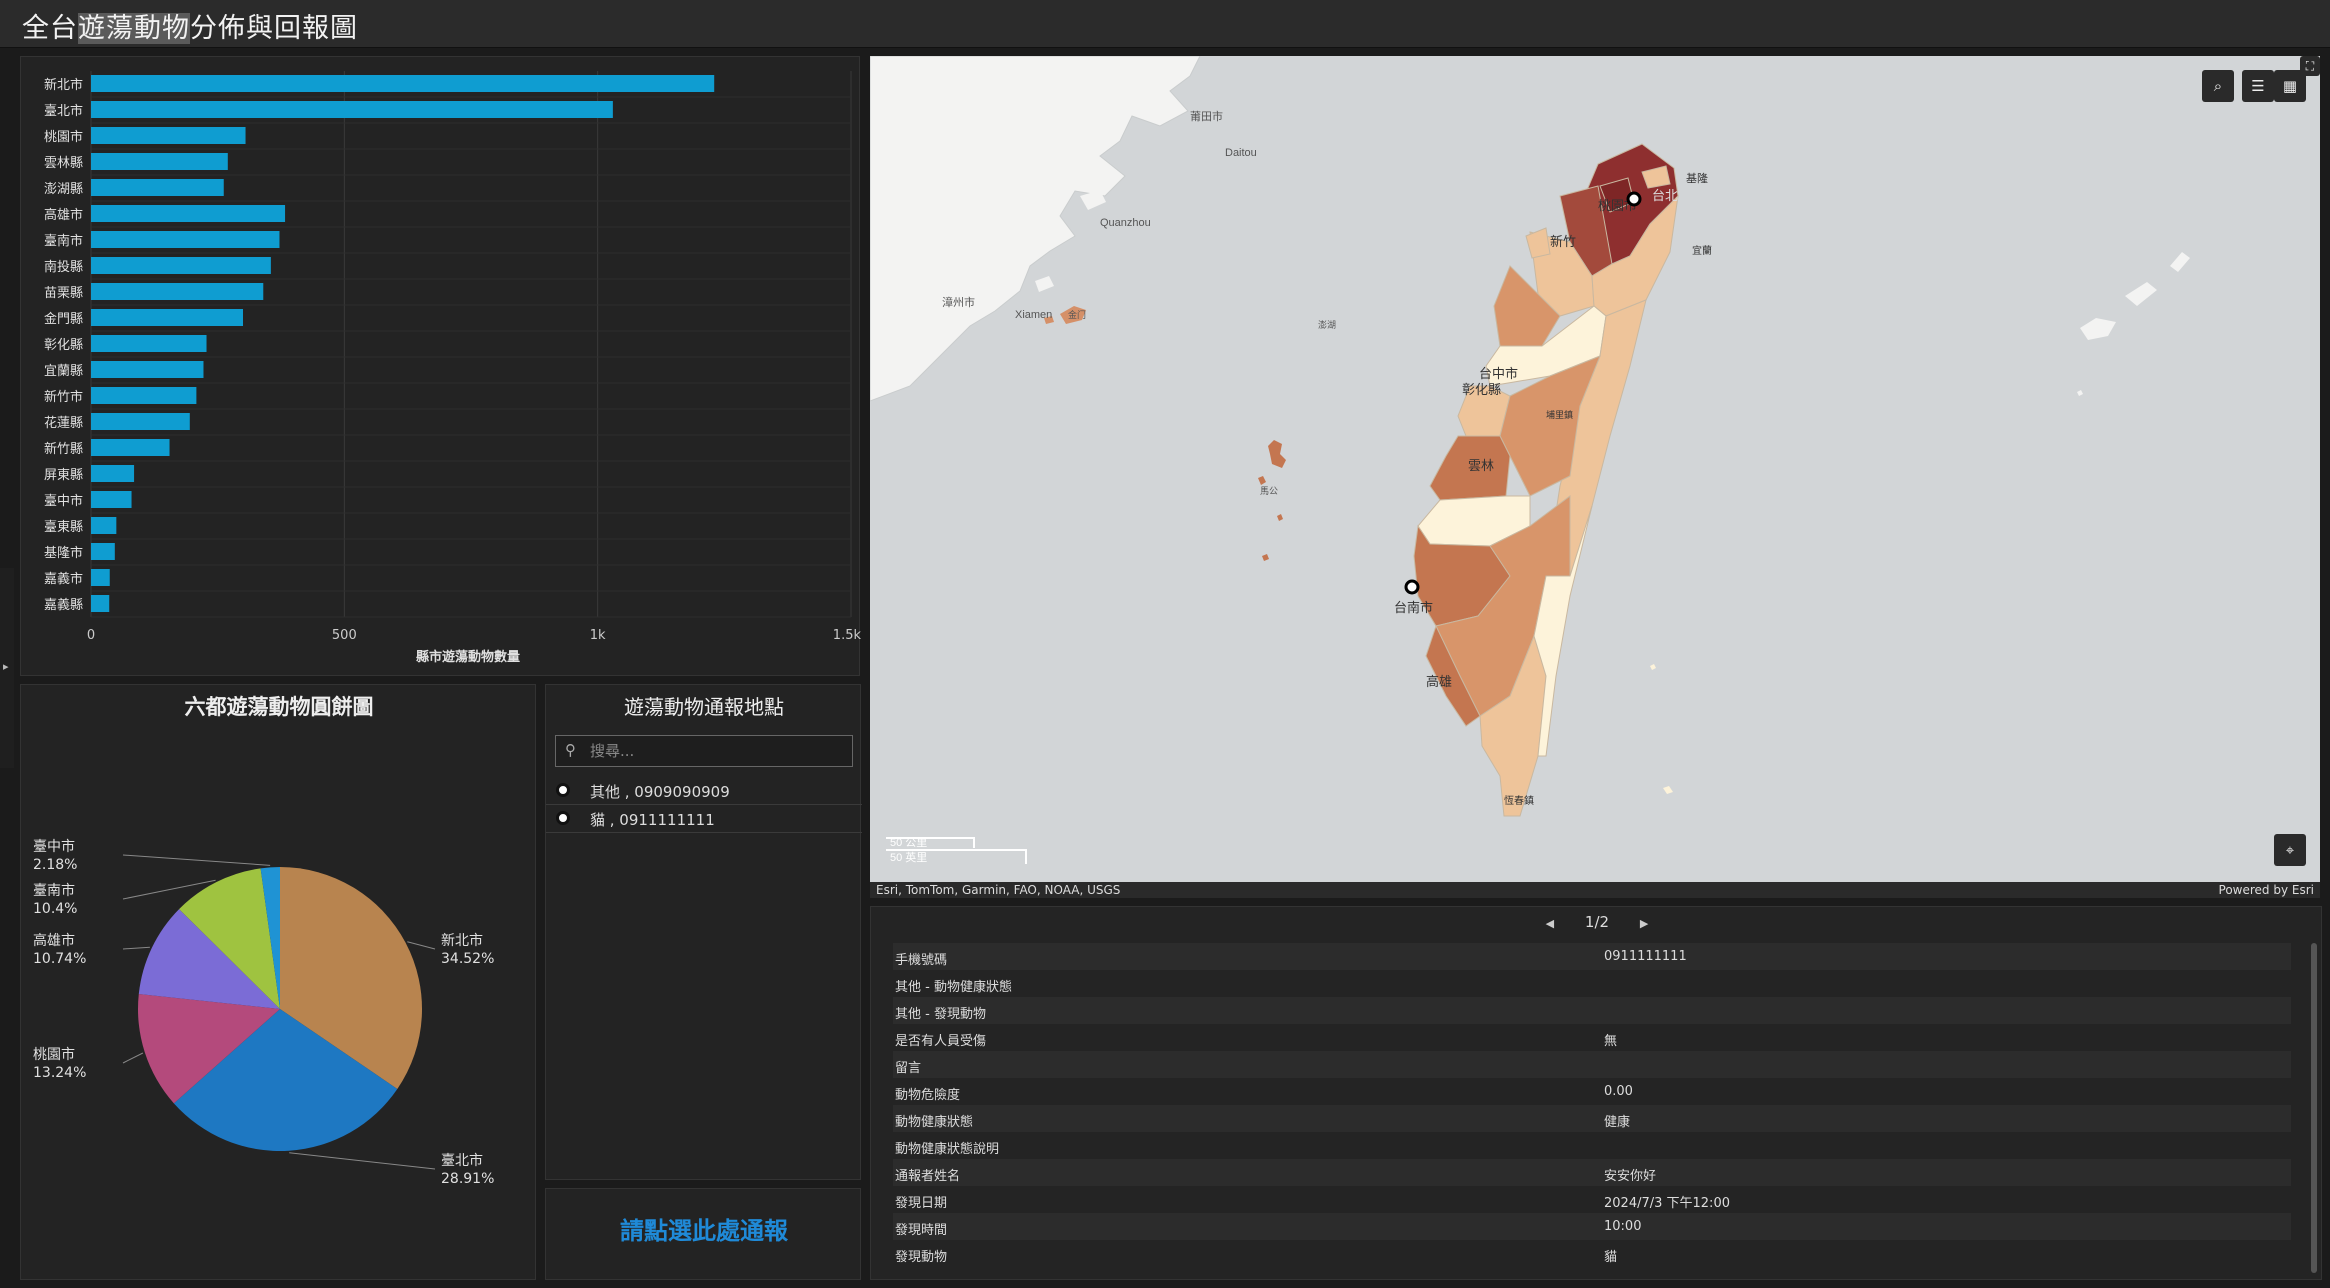 The height and width of the screenshot is (1288, 2330). I want to click on y-tick-label: 嘉義市, so click(63, 579).